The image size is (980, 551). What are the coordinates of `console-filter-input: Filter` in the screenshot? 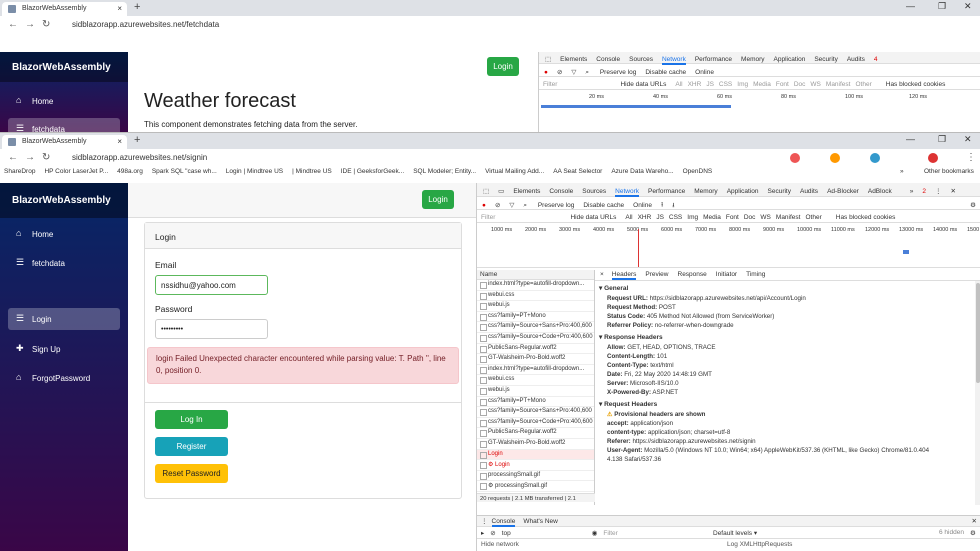 It's located at (650, 533).